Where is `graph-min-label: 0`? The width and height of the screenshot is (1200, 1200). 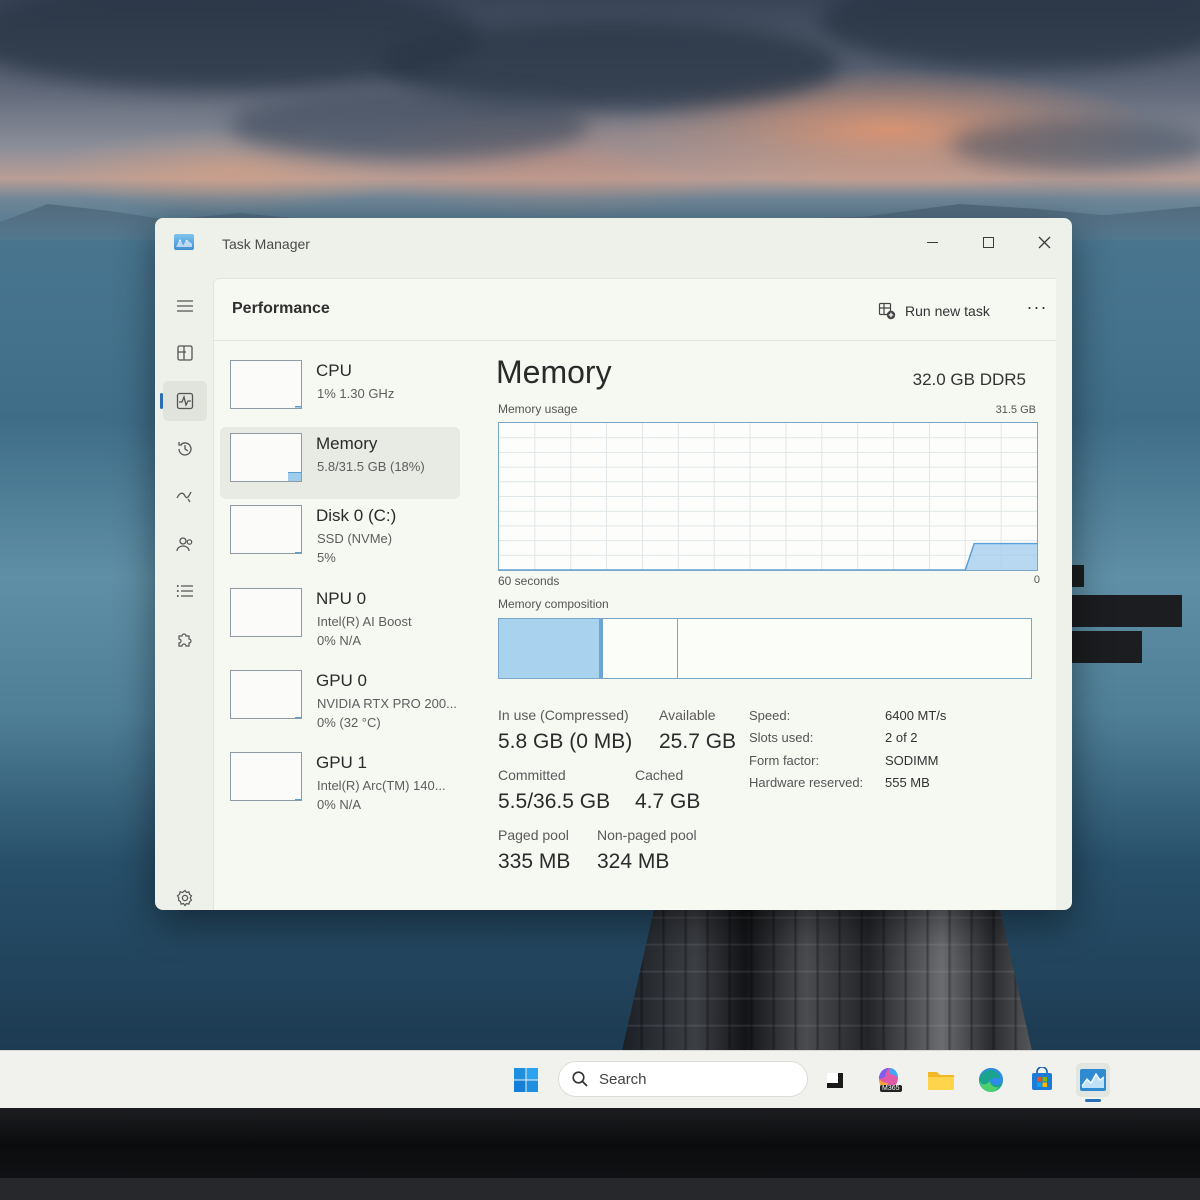
graph-min-label: 0 is located at coordinates (1036, 580).